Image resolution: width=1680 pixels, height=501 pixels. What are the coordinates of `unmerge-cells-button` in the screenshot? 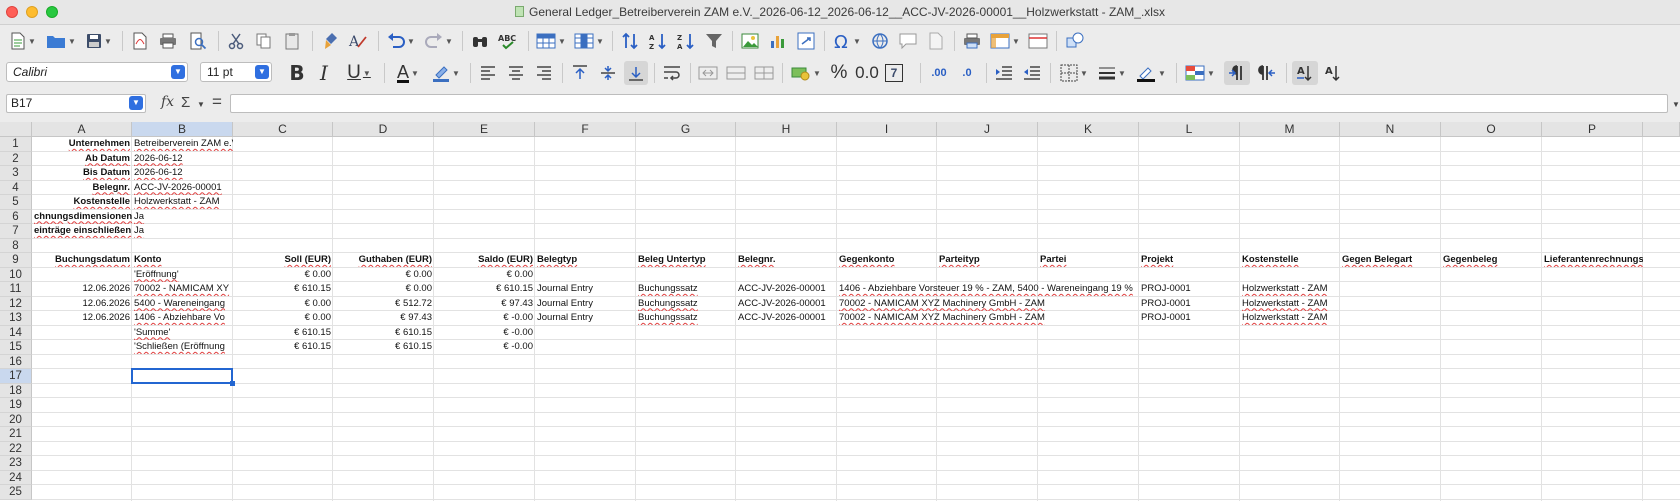 It's located at (764, 73).